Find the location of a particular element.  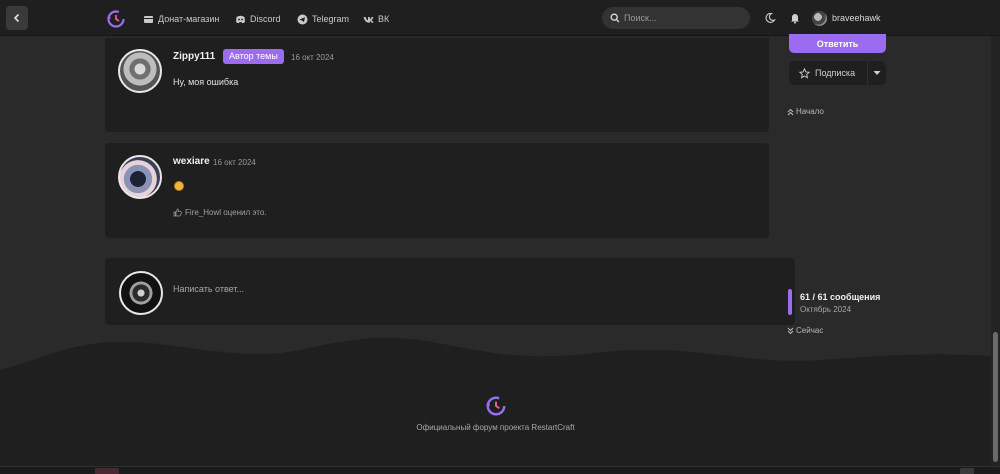

search-icon is located at coordinates (615, 18).